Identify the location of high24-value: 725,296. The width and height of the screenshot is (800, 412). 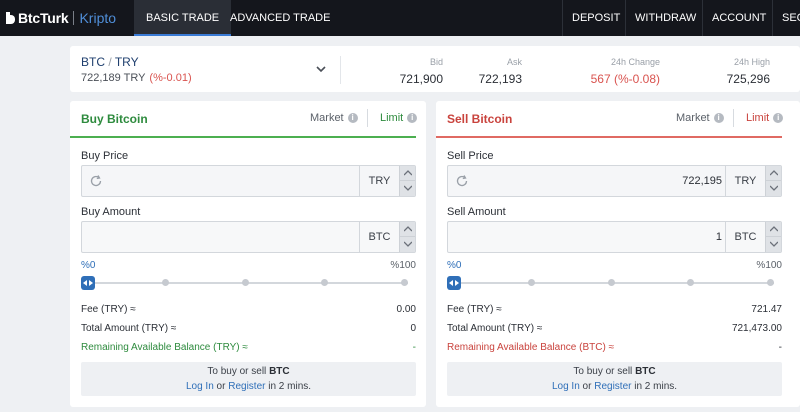
(748, 79).